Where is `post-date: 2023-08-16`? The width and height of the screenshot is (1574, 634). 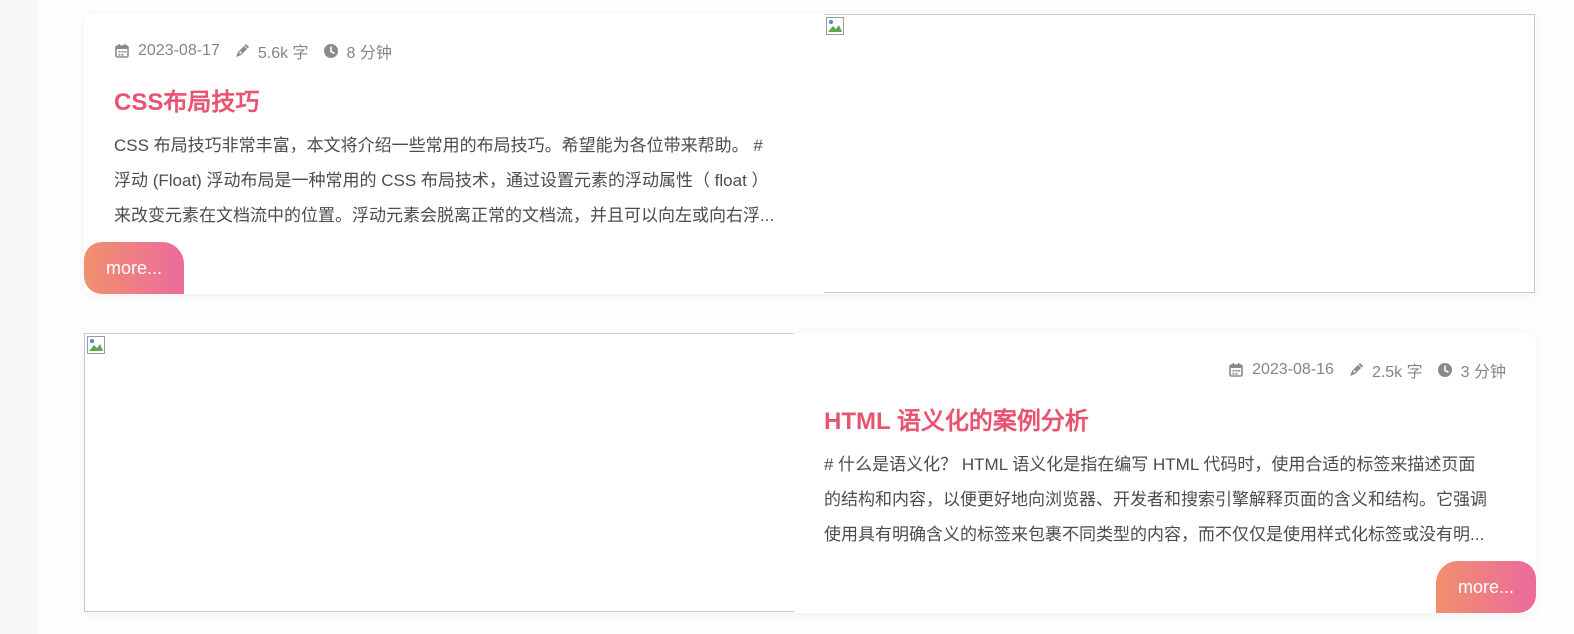
post-date: 2023-08-16 is located at coordinates (1281, 370).